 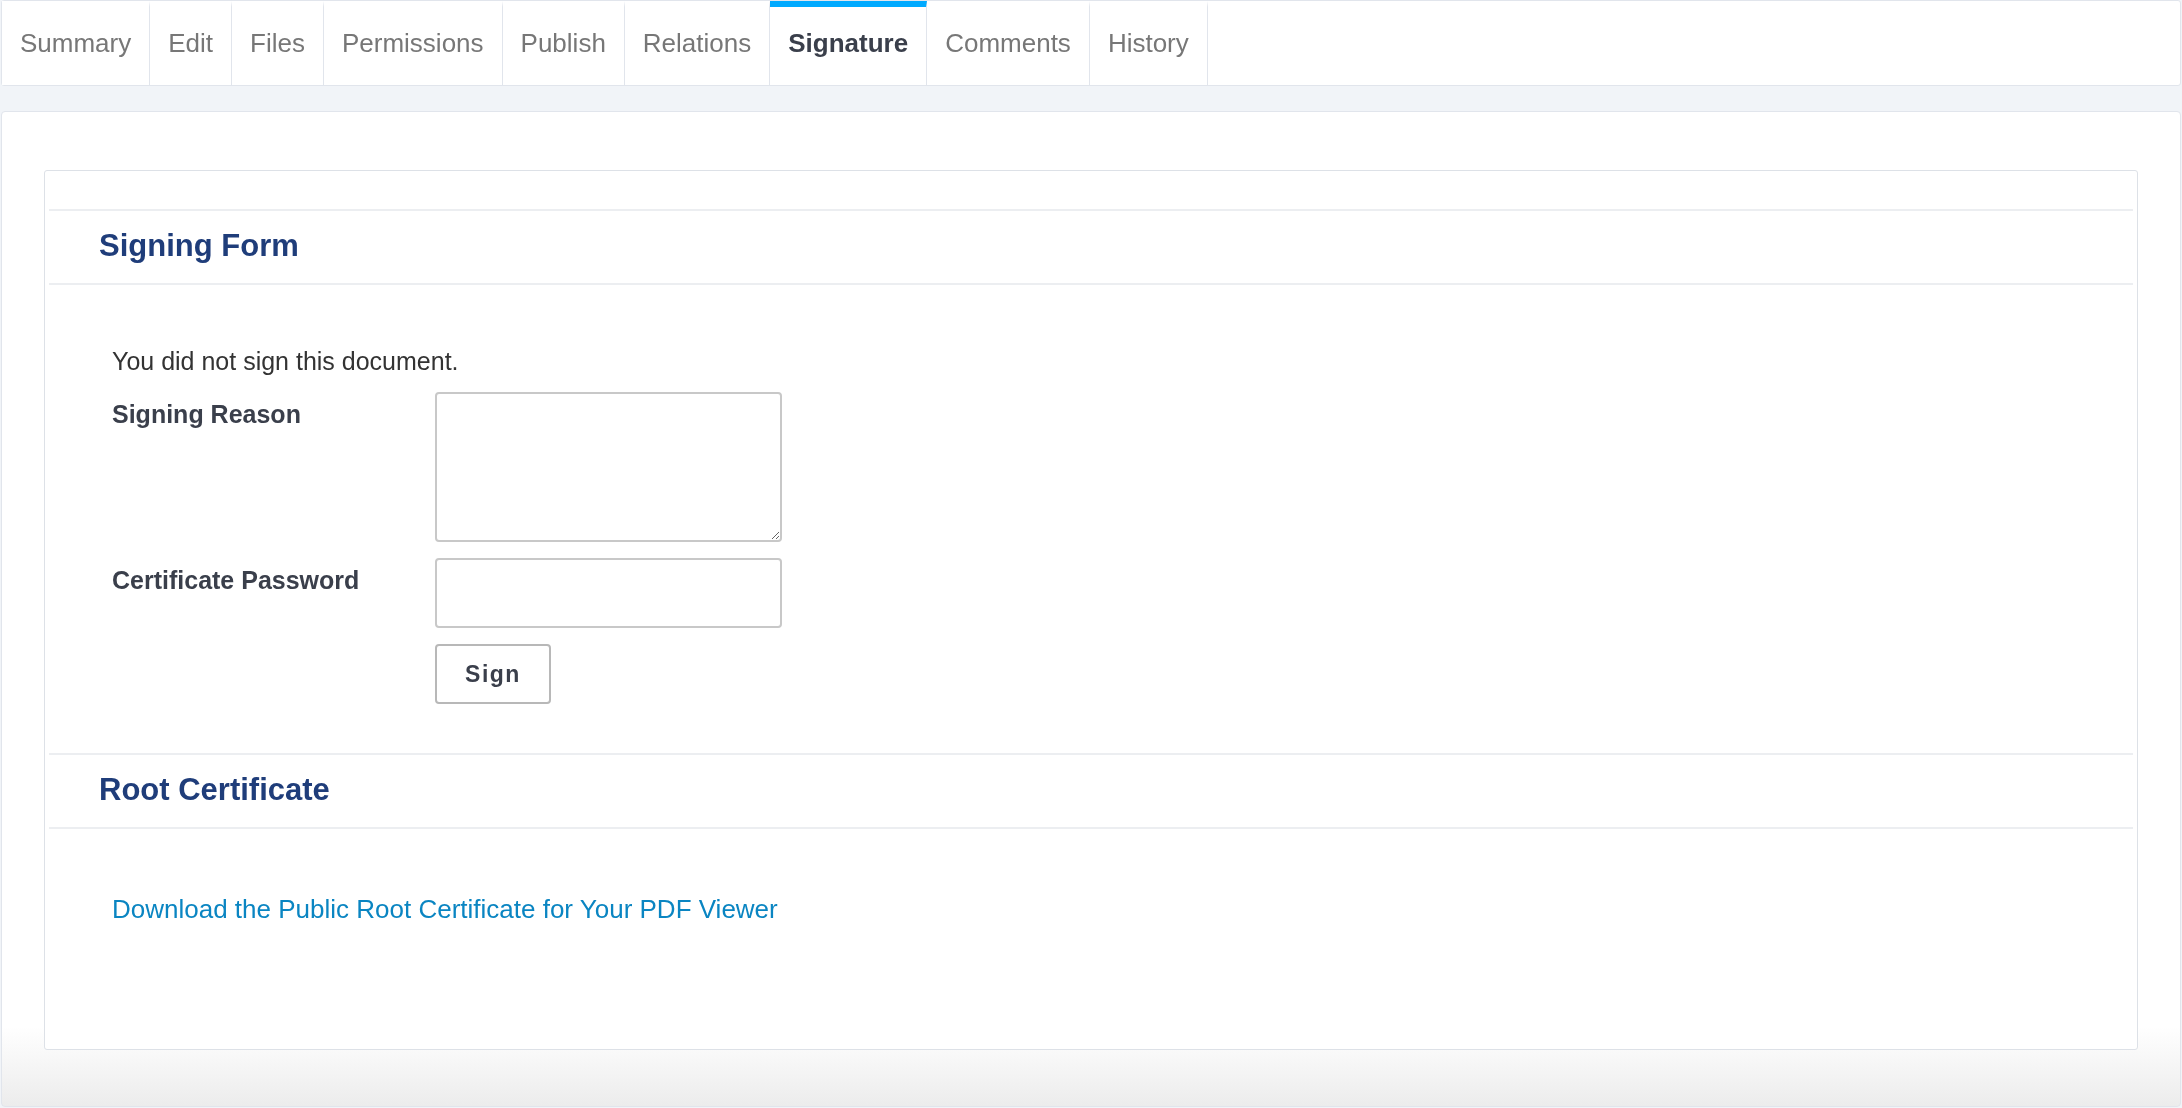 I want to click on reason-field, so click(x=608, y=467).